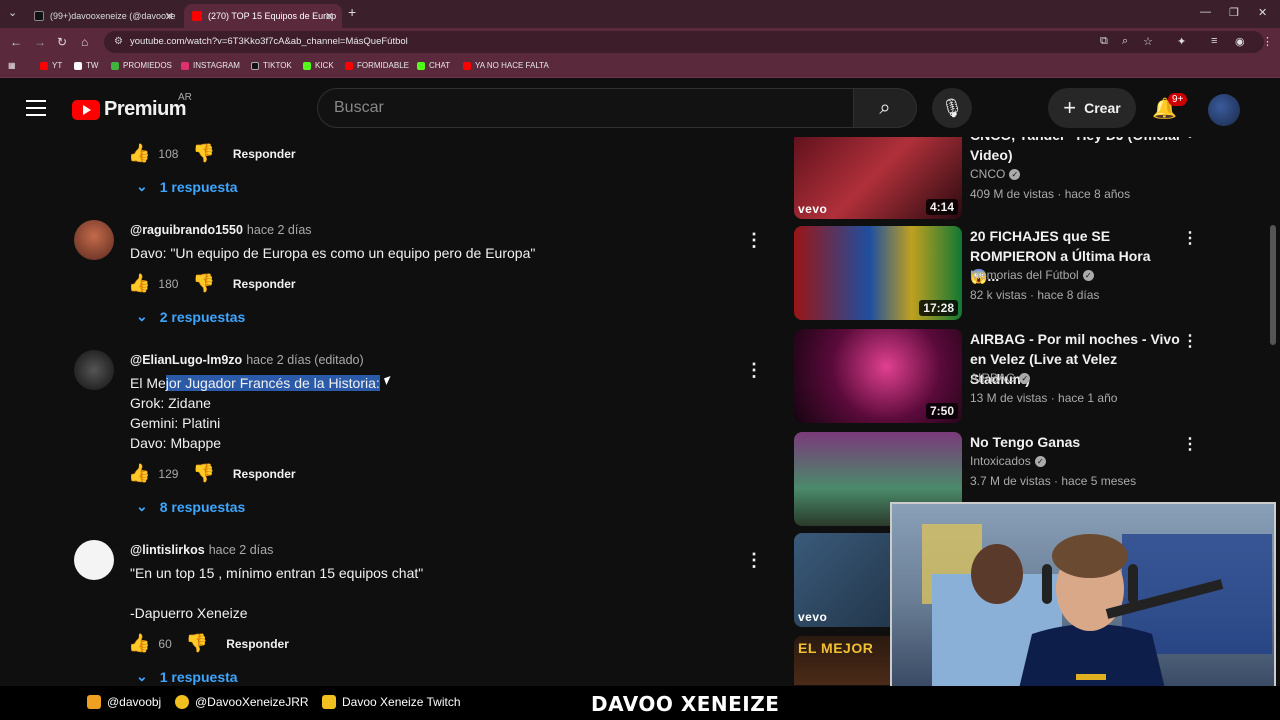  I want to click on comment-line: Grok: Zidane, so click(170, 403).